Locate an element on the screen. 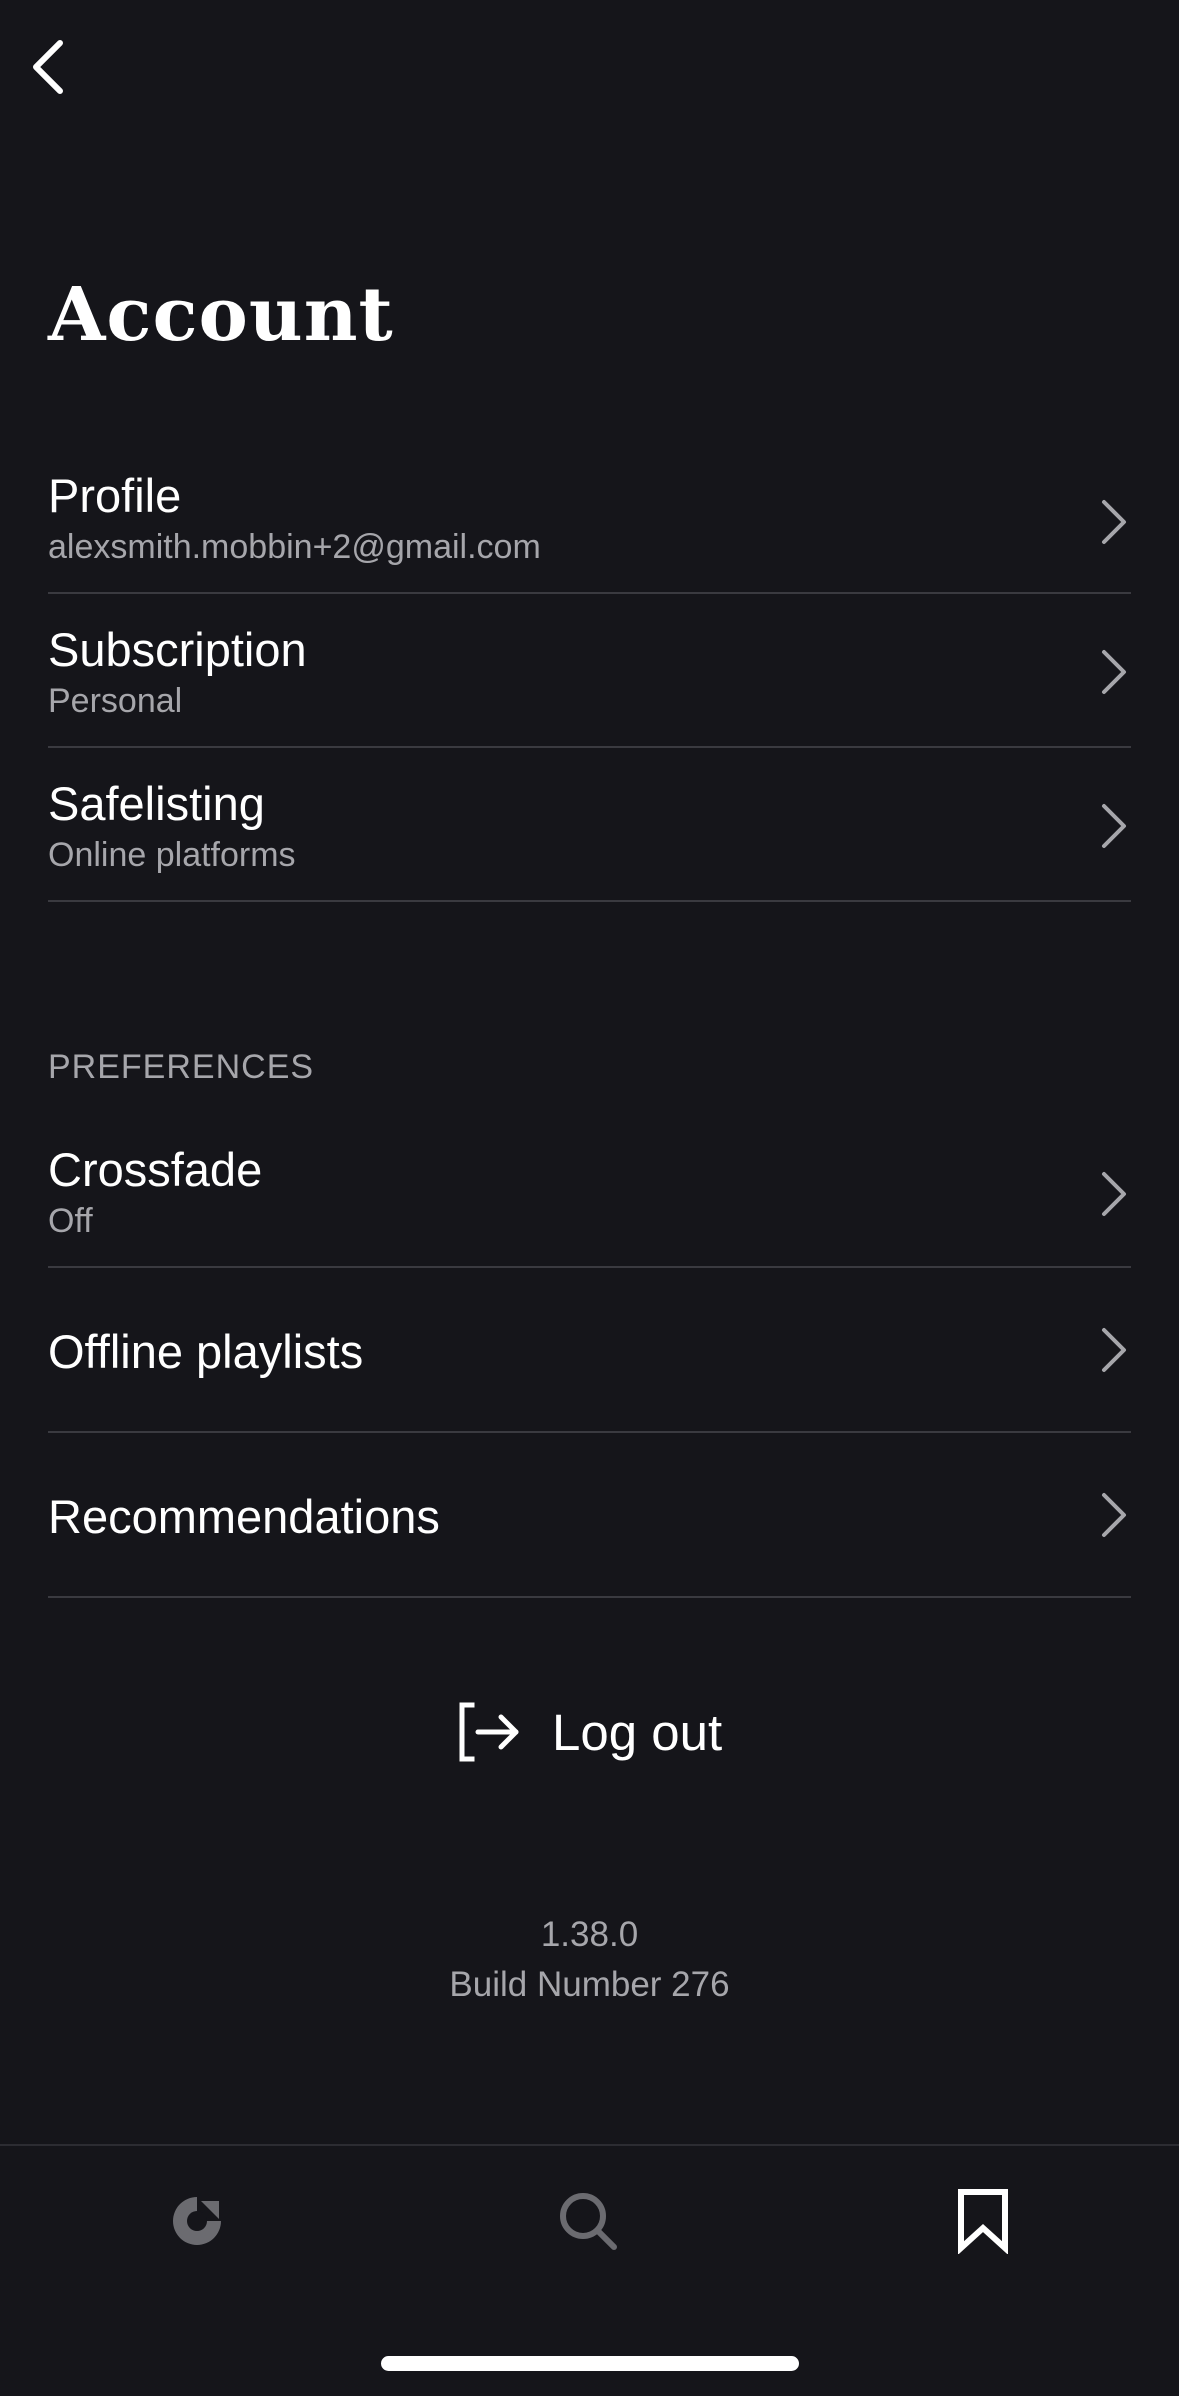 The height and width of the screenshot is (2396, 1179). search-icon is located at coordinates (588, 2221).